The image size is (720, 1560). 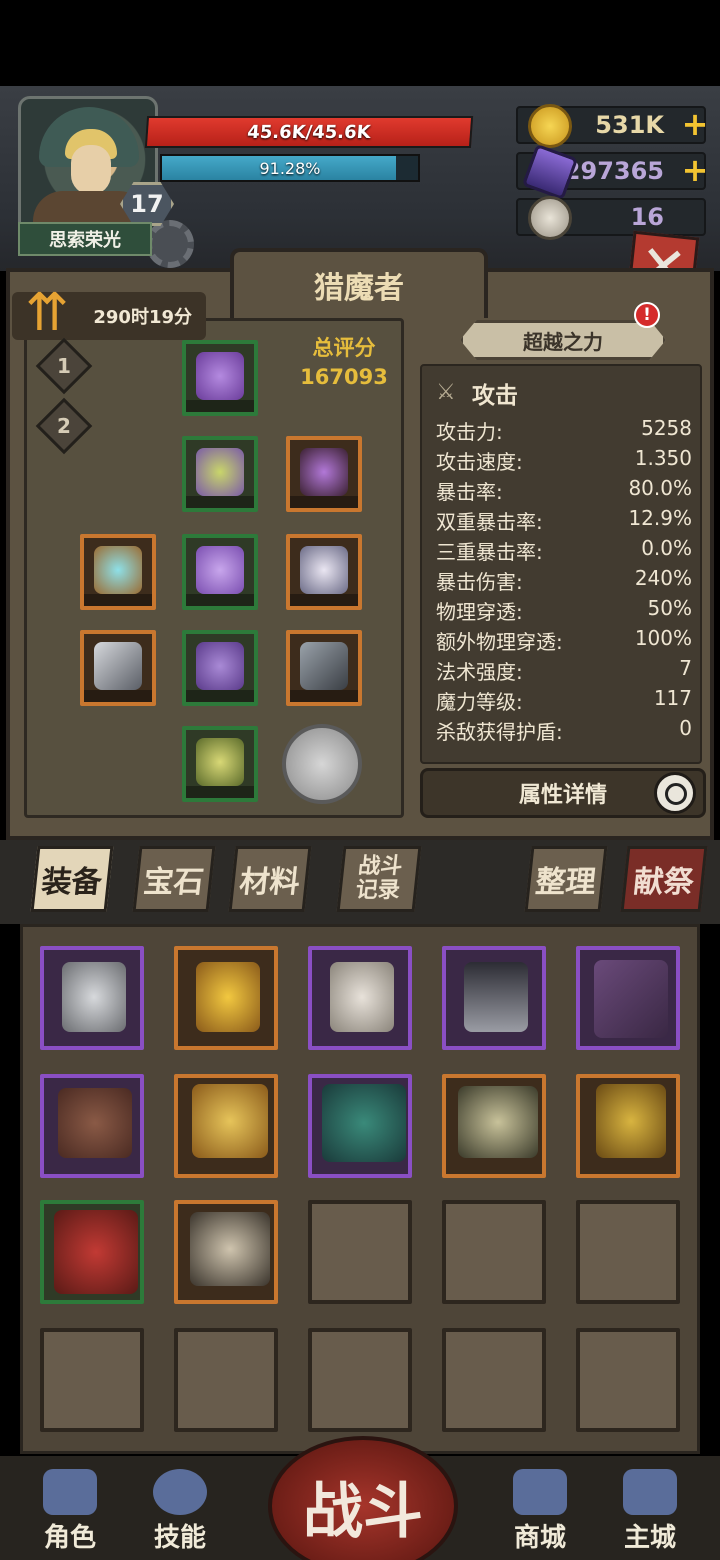 What do you see at coordinates (360, 1126) in the screenshot?
I see `inventory-item-cross-blades` at bounding box center [360, 1126].